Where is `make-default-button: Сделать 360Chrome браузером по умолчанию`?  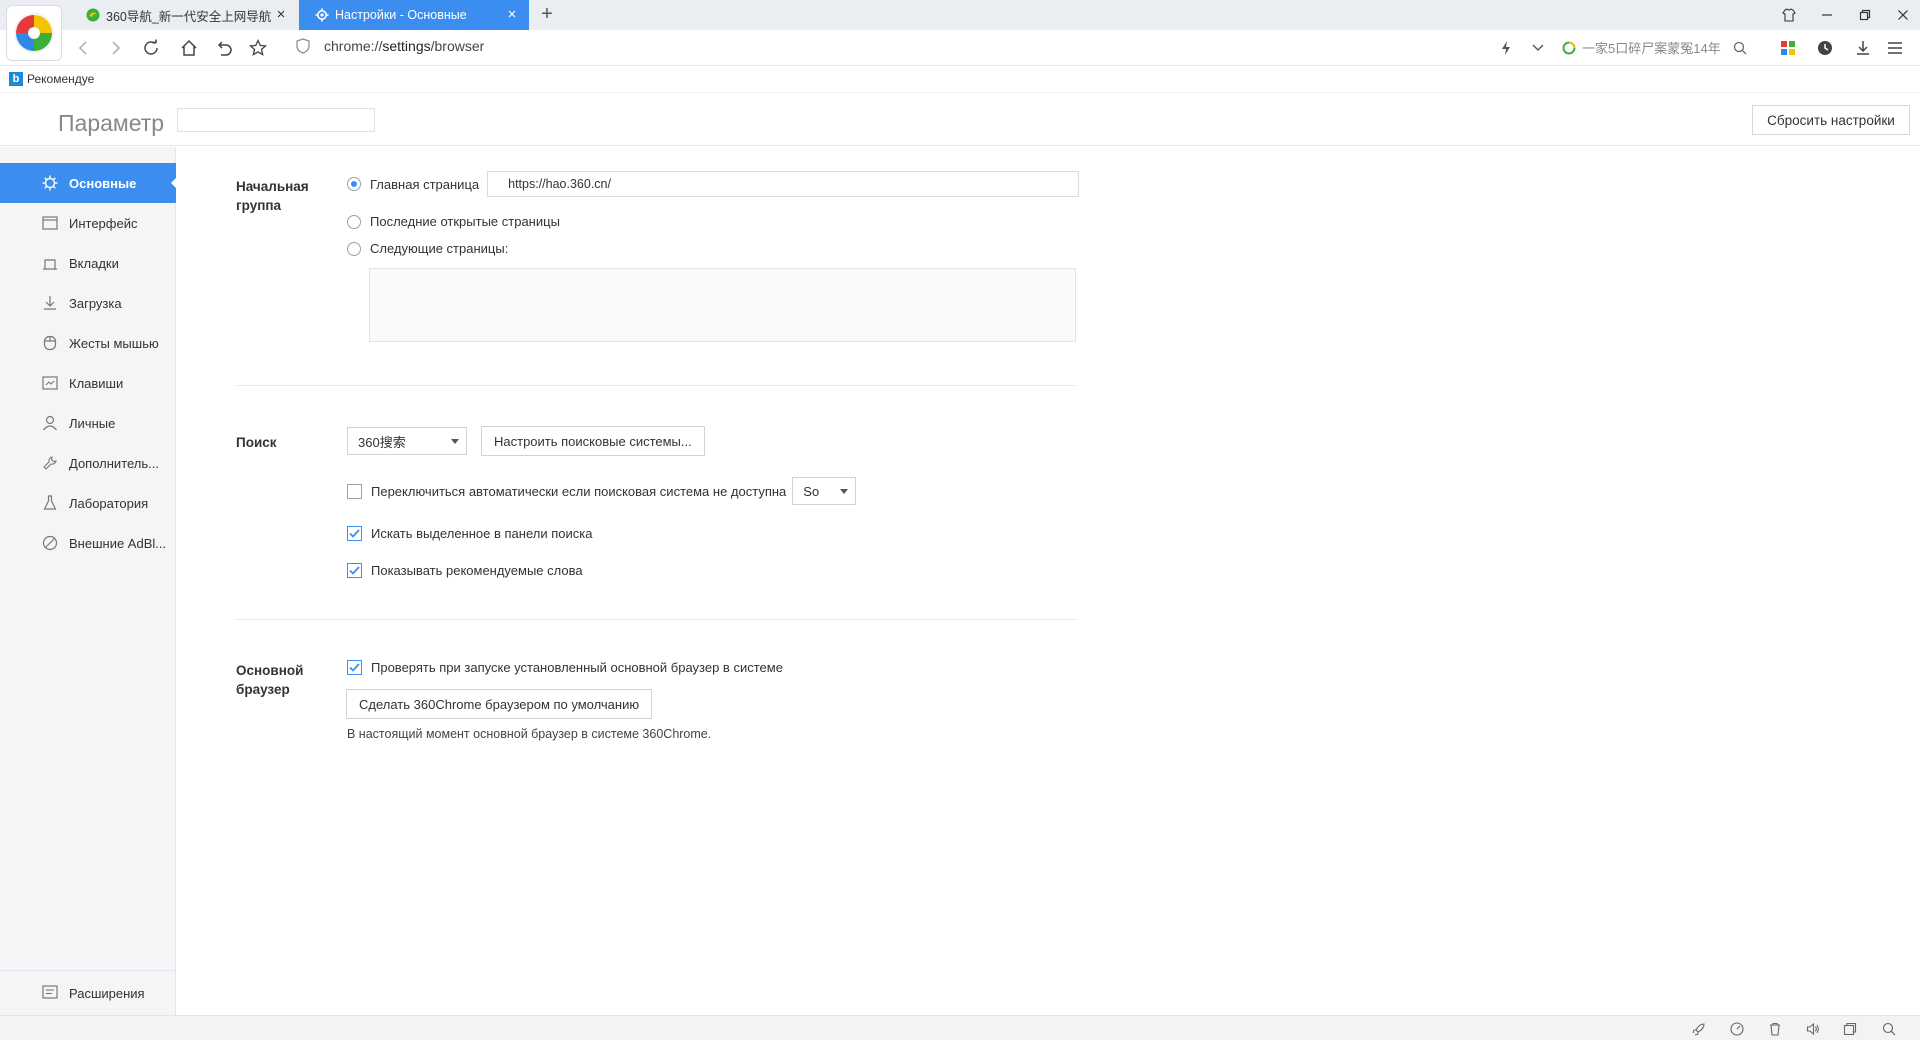
make-default-button: Сделать 360Chrome браузером по умолчанию is located at coordinates (499, 704).